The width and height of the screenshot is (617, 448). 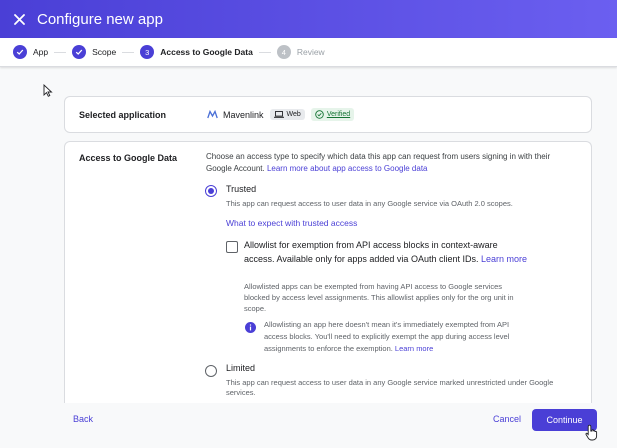 I want to click on step-number: 3, so click(x=147, y=52).